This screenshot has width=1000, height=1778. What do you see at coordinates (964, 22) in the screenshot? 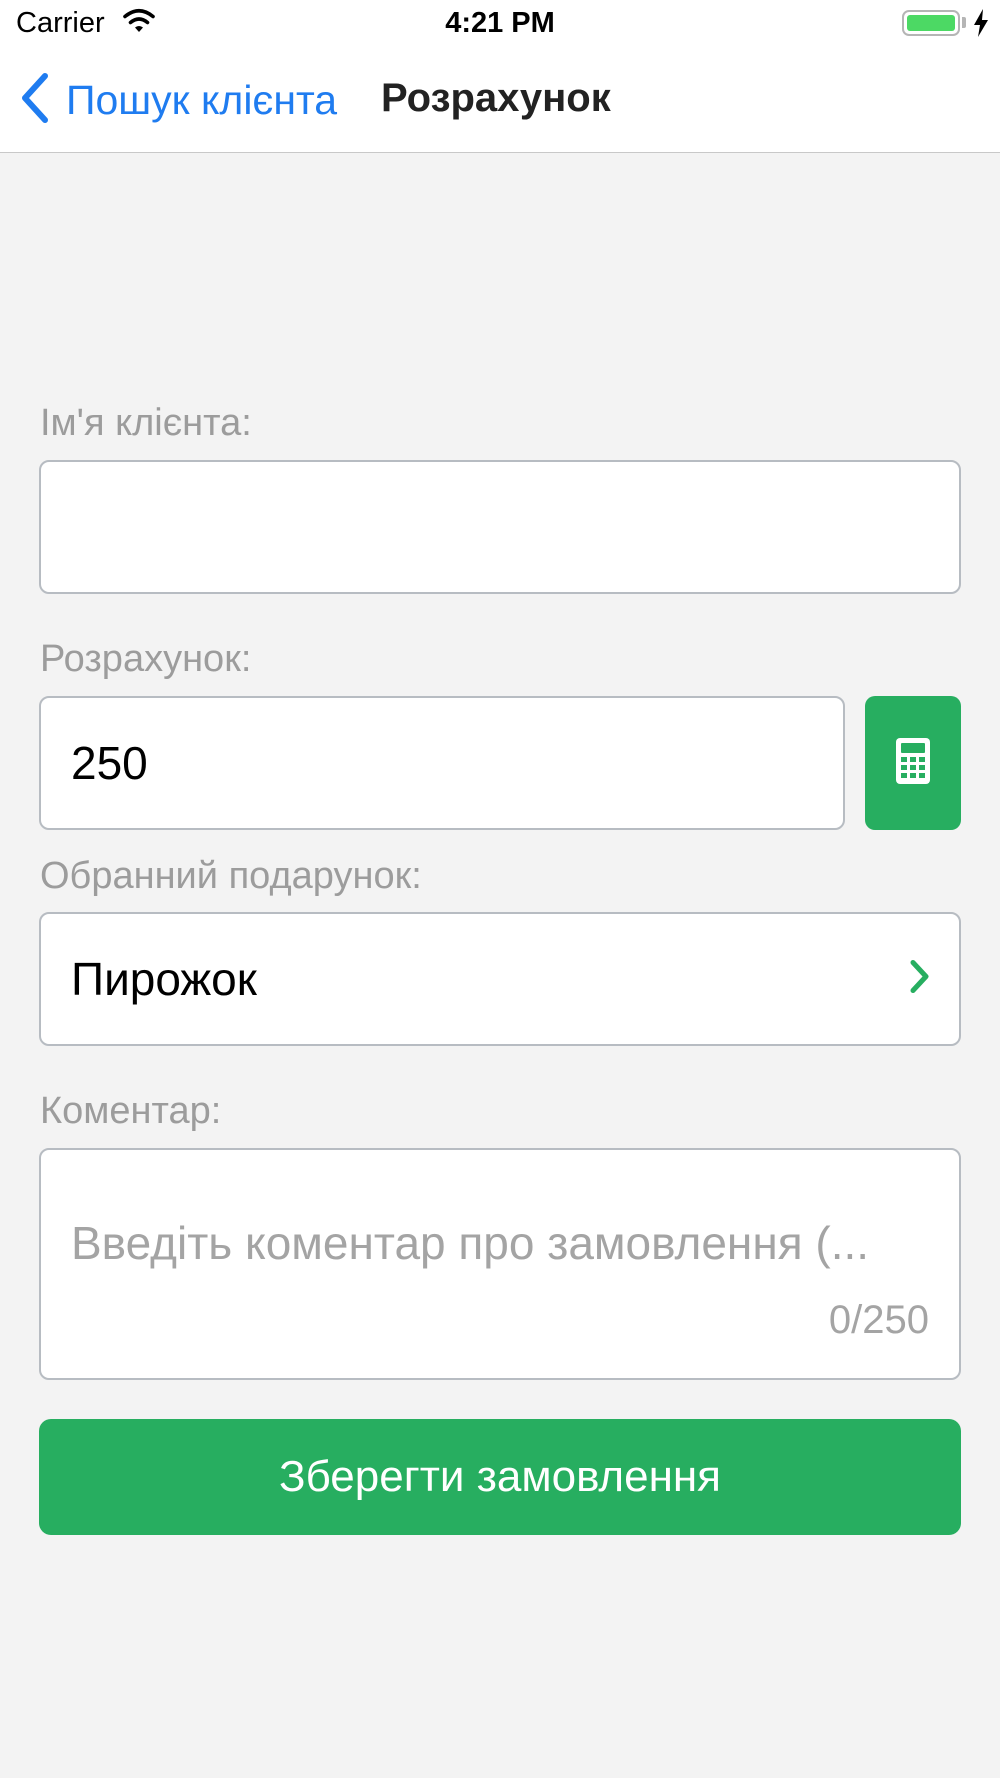
I see `battery-tip` at bounding box center [964, 22].